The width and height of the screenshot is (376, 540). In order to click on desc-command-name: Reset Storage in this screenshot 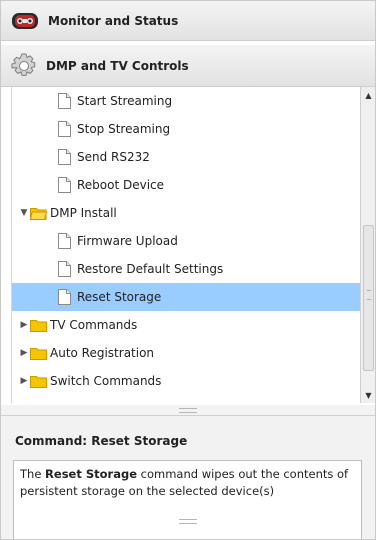, I will do `click(91, 474)`.